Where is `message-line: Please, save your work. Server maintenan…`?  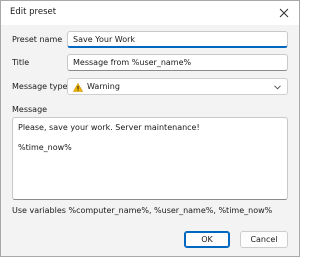
message-line: Please, save your work. Server maintenan… is located at coordinates (109, 127).